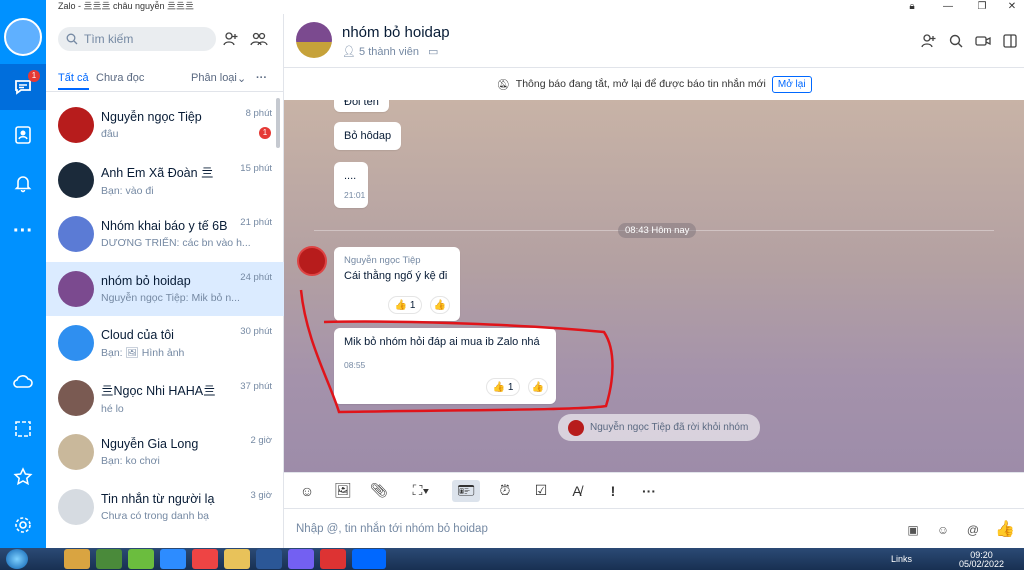  I want to click on conversation-item: Nguyễn ngọc Tiệp đâu 8 phút 1, so click(165, 125).